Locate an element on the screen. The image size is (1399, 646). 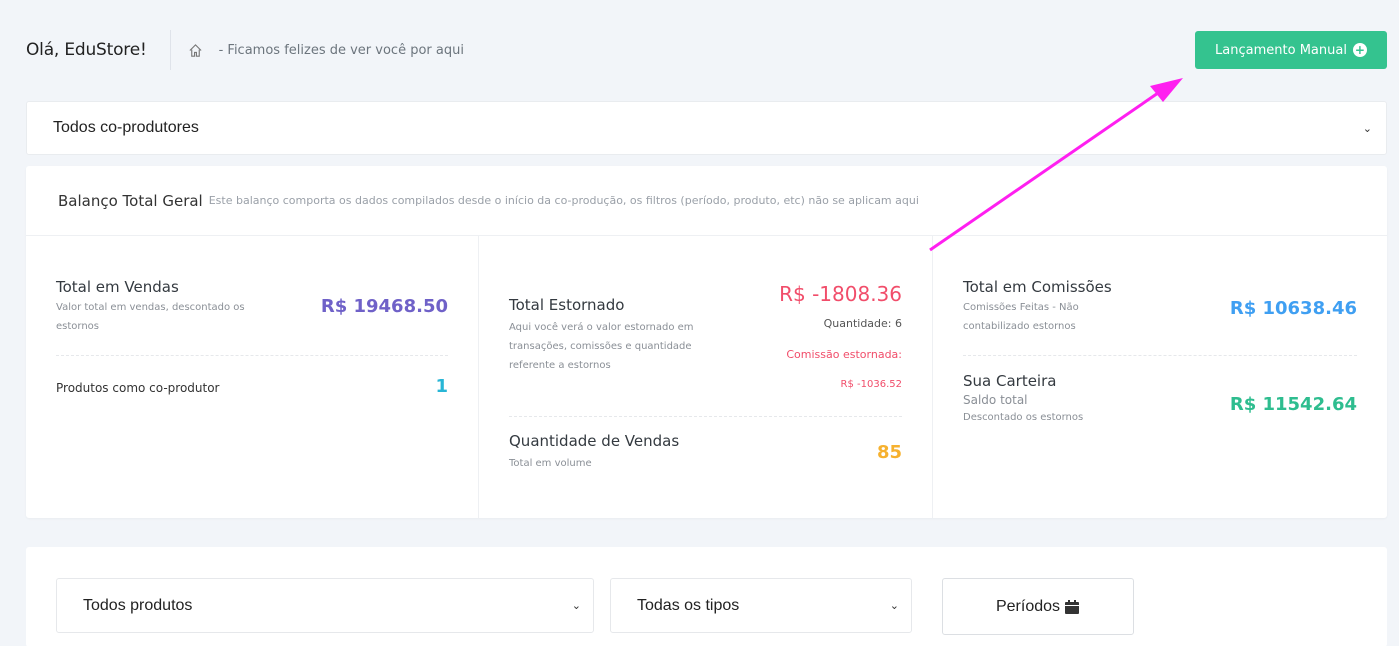
sales-qty-value: 85 is located at coordinates (889, 452).